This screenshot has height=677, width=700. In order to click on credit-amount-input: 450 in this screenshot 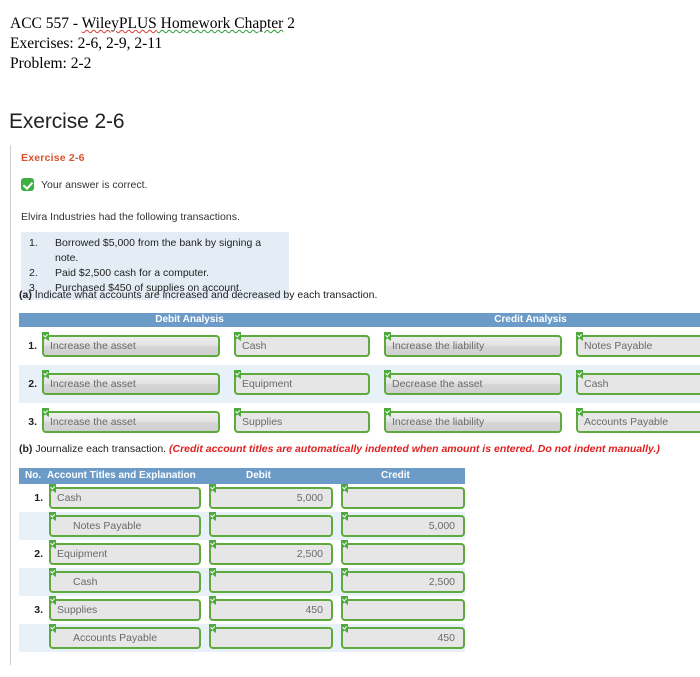, I will do `click(403, 638)`.